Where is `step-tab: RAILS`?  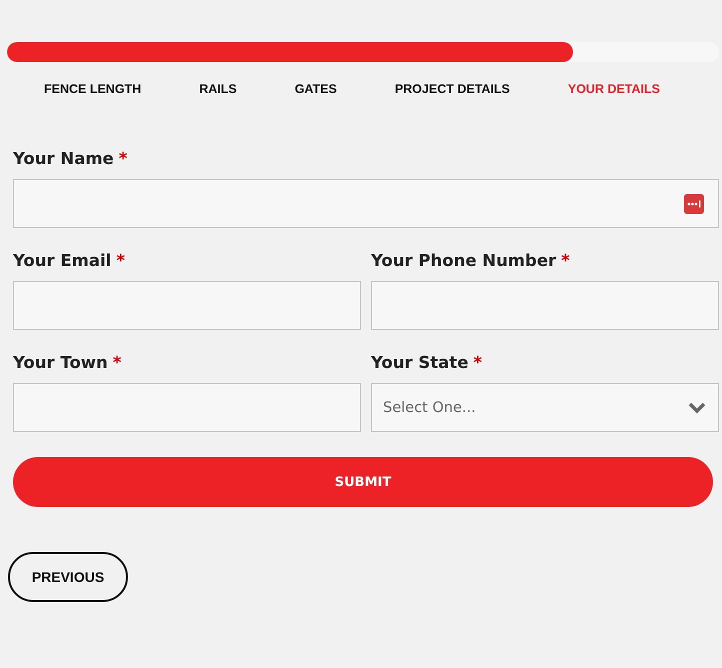
step-tab: RAILS is located at coordinates (218, 89).